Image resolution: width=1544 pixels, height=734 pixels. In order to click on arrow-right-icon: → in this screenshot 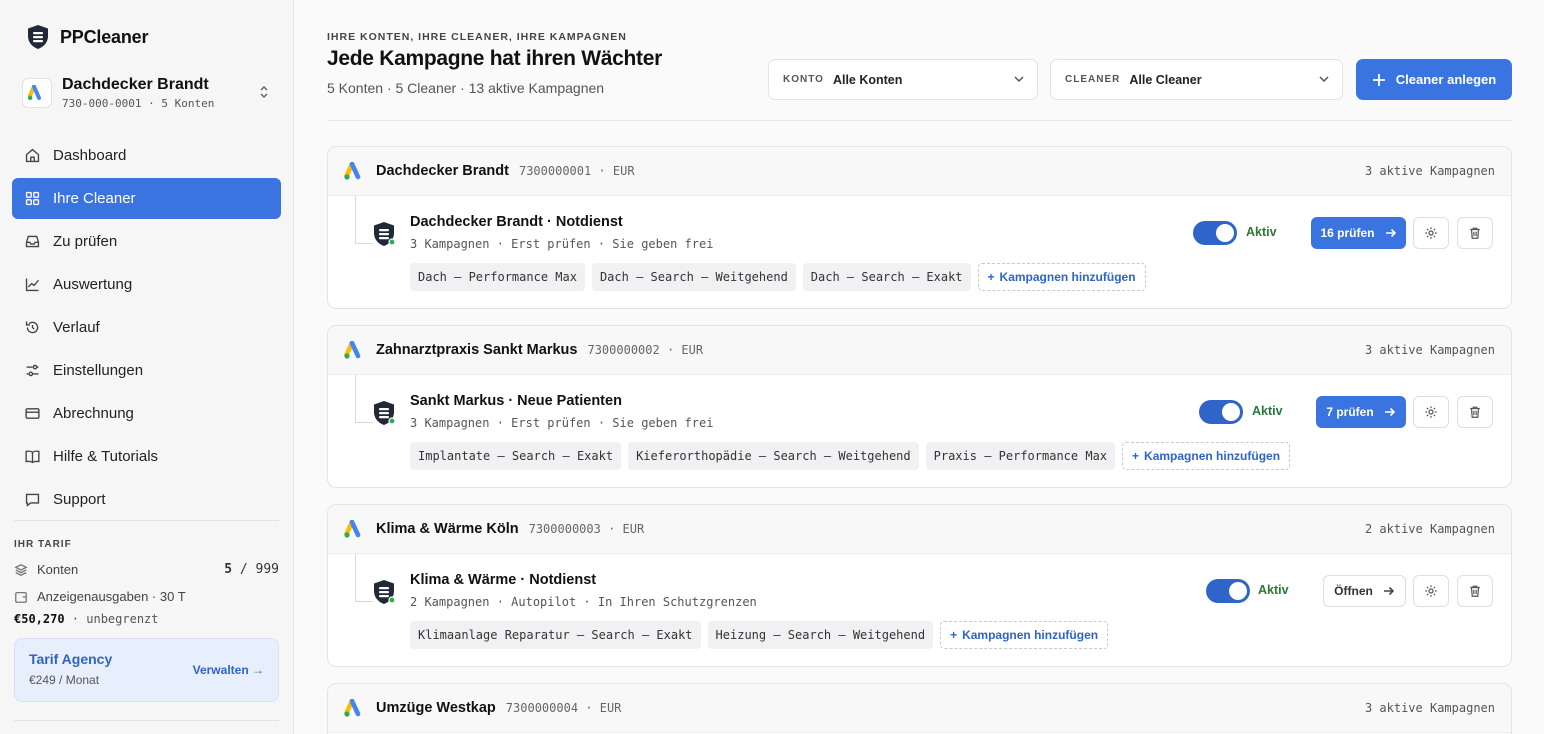, I will do `click(258, 670)`.